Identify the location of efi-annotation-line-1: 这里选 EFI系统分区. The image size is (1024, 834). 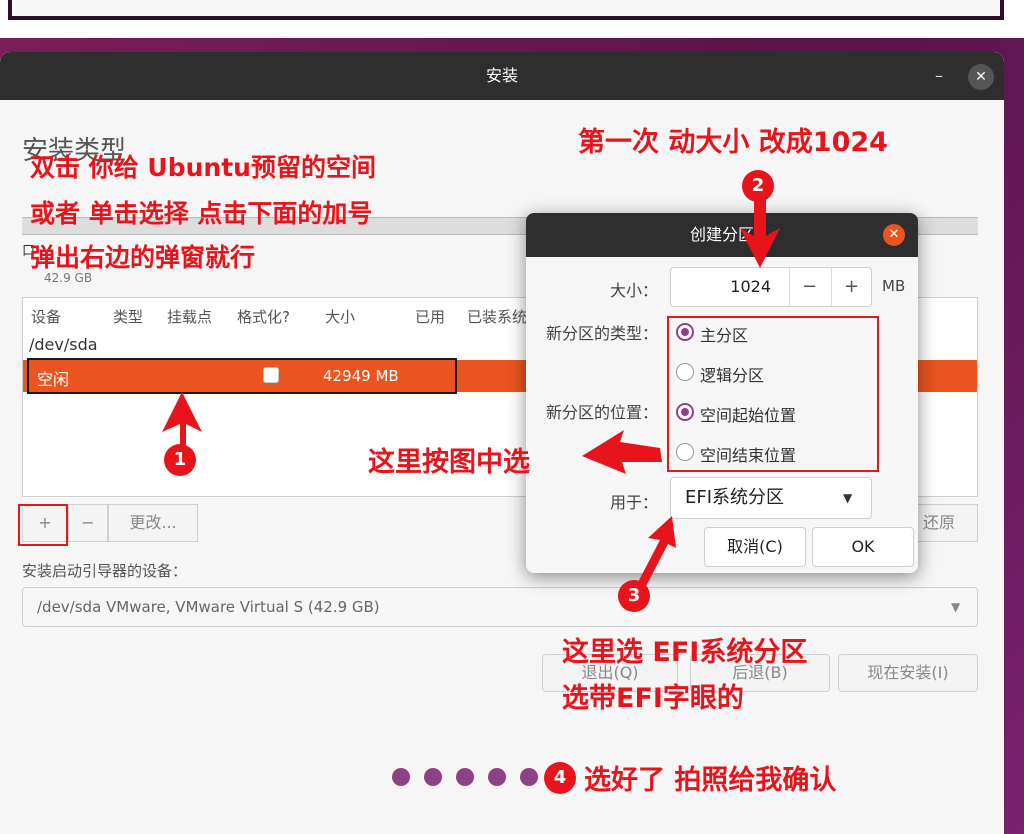
(685, 652).